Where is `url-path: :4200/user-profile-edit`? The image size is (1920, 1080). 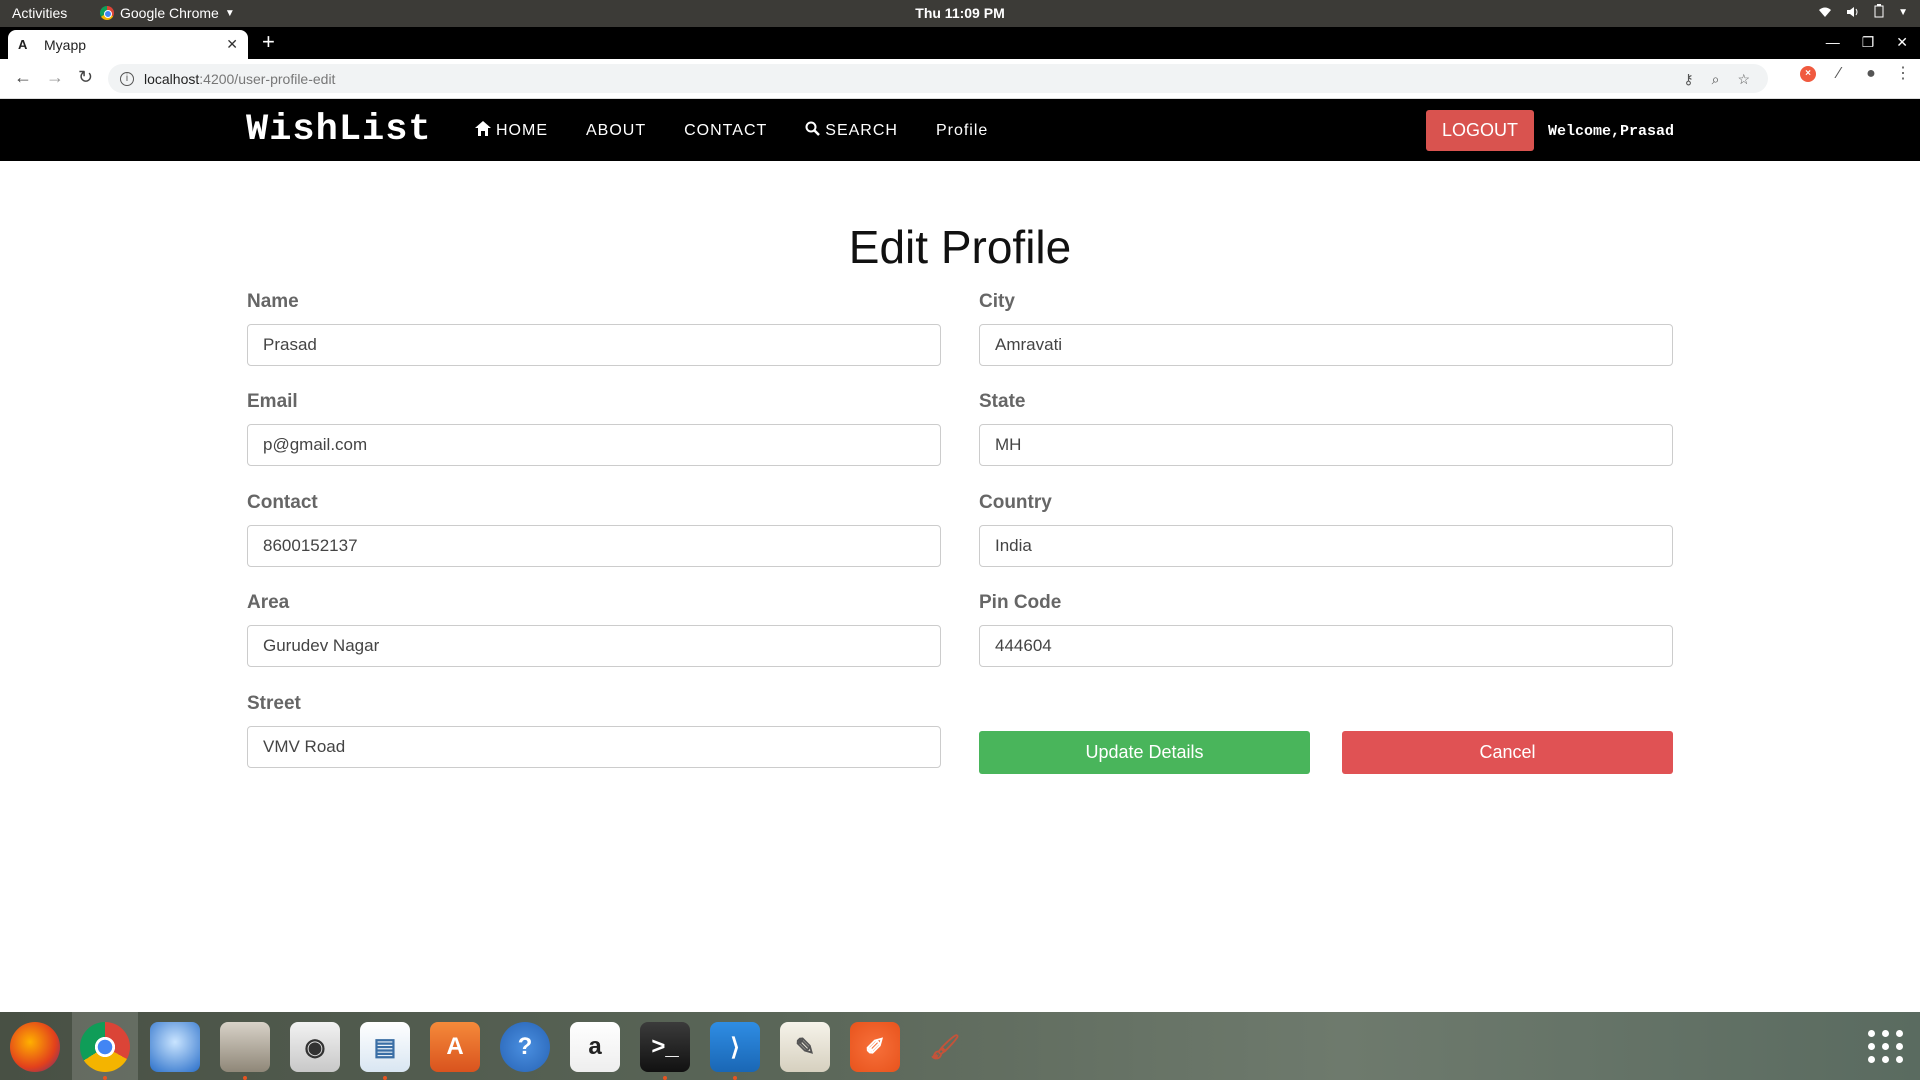 url-path: :4200/user-profile-edit is located at coordinates (267, 78).